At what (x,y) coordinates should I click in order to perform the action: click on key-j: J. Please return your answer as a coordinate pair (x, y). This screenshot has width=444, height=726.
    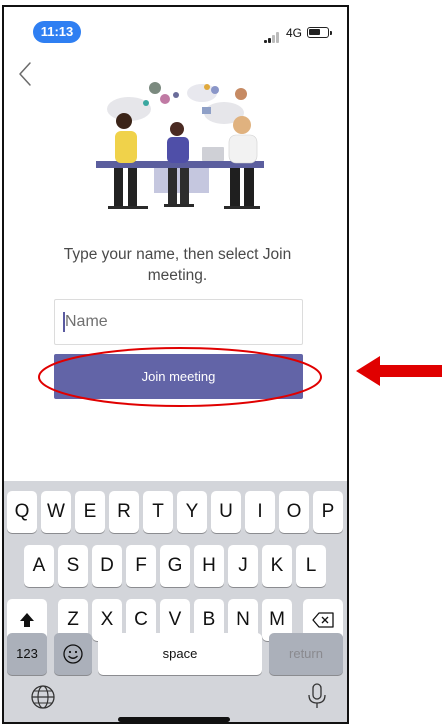
    Looking at the image, I should click on (243, 566).